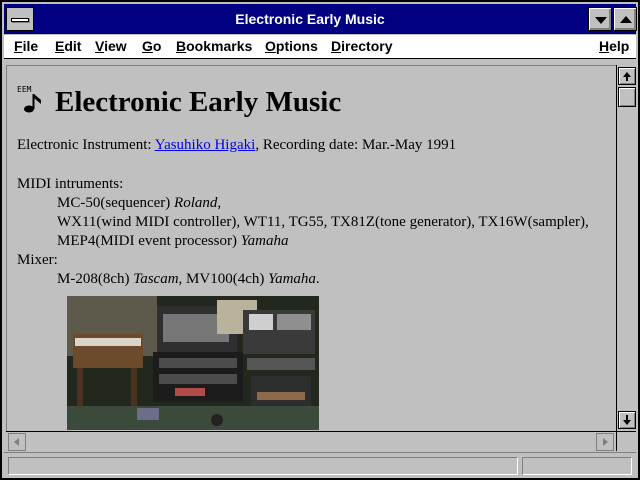 This screenshot has width=640, height=480. Describe the element at coordinates (292, 279) in the screenshot. I see `mixer-b-maker: Yamaha` at that location.